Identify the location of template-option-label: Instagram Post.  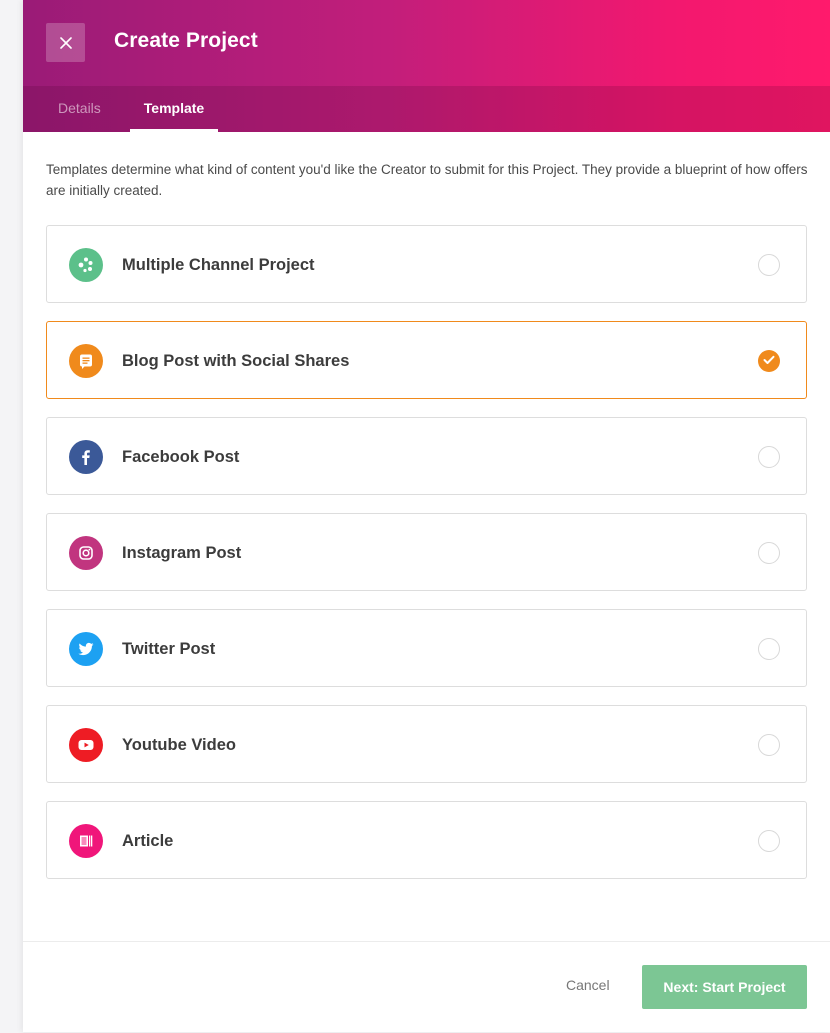
(182, 553).